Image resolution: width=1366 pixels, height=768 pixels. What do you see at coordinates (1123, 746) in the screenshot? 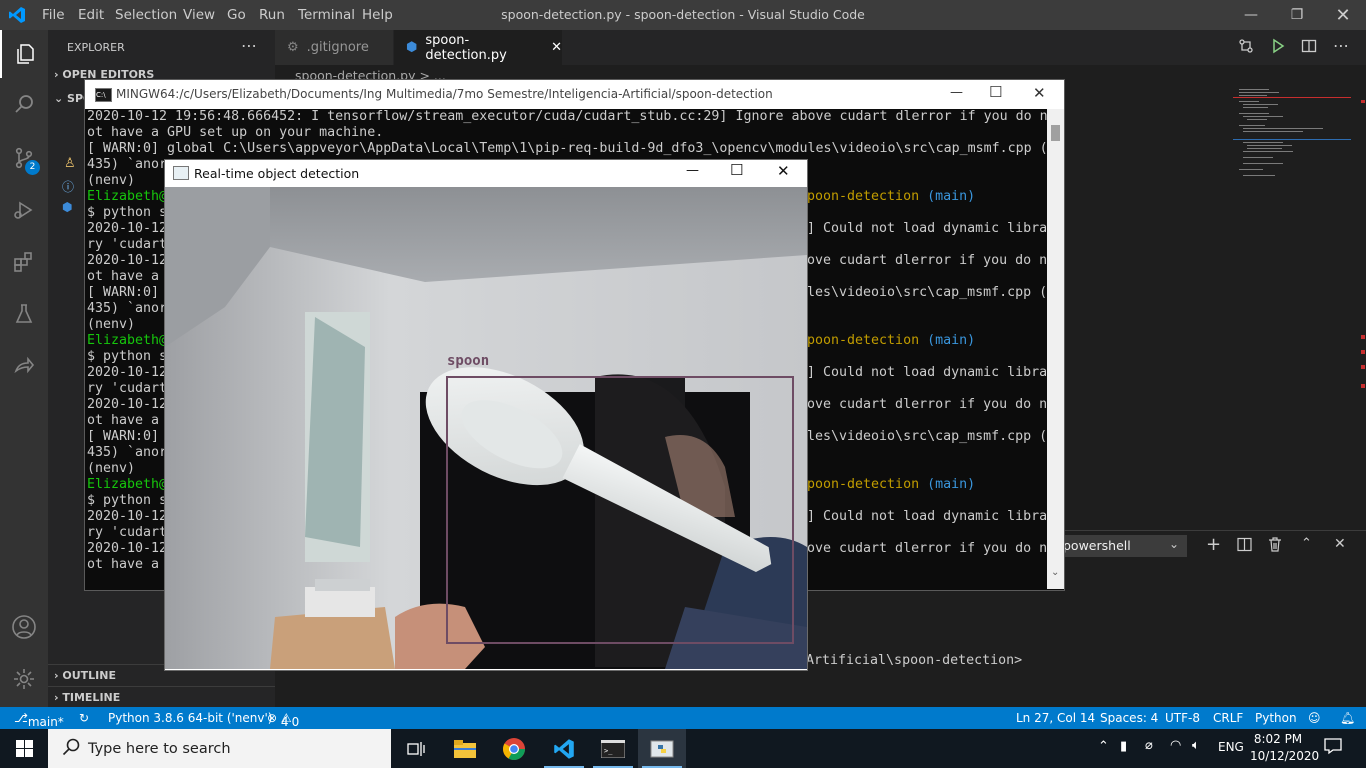
I see `battery-icon: ▮` at bounding box center [1123, 746].